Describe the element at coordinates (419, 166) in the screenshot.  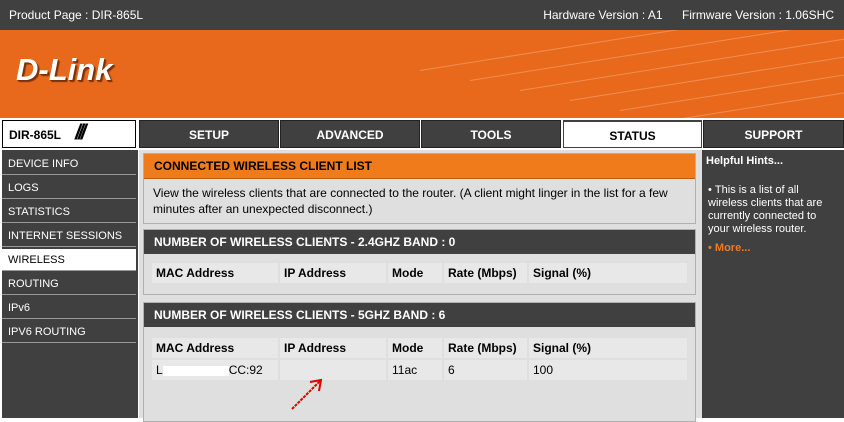
I see `section-title: CONNECTED WIRELESS CLIENT LIST` at that location.